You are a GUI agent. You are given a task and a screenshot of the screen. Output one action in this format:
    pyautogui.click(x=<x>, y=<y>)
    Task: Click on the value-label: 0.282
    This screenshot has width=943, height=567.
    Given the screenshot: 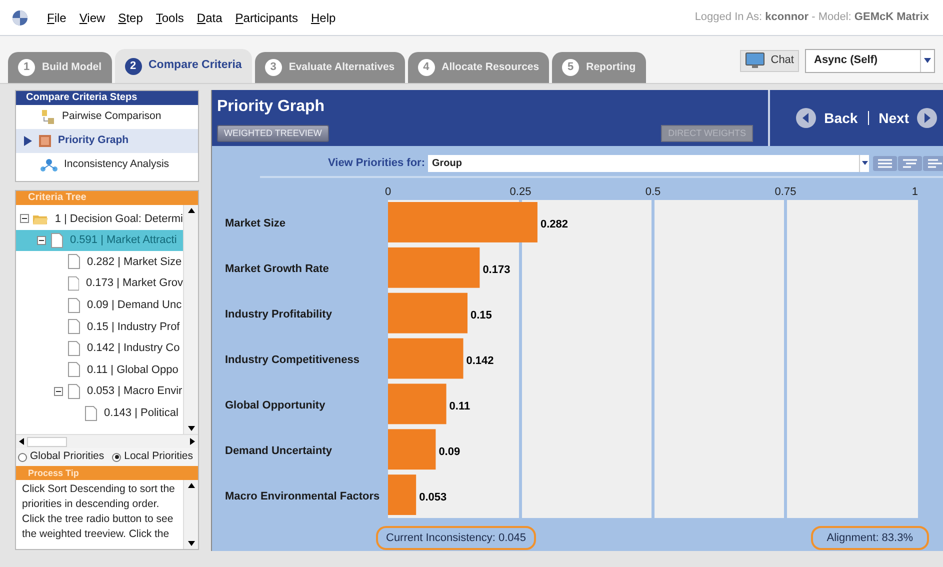 What is the action you would take?
    pyautogui.click(x=554, y=224)
    